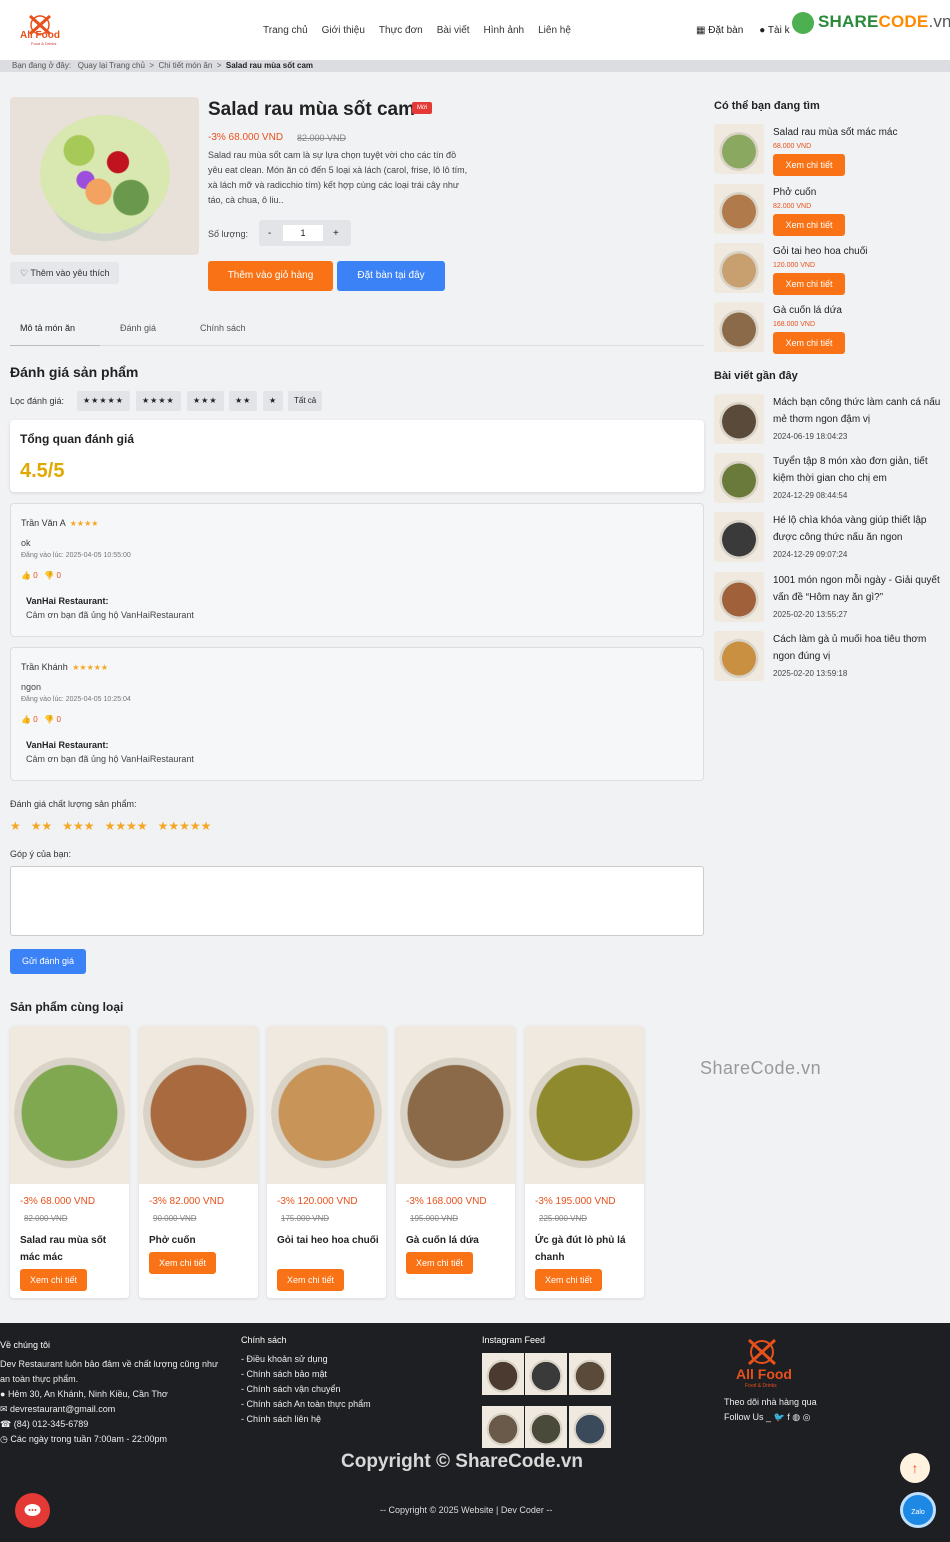 This screenshot has width=950, height=1542. I want to click on policy-link-shipping: - Chính sách vận chuyển, so click(291, 1389).